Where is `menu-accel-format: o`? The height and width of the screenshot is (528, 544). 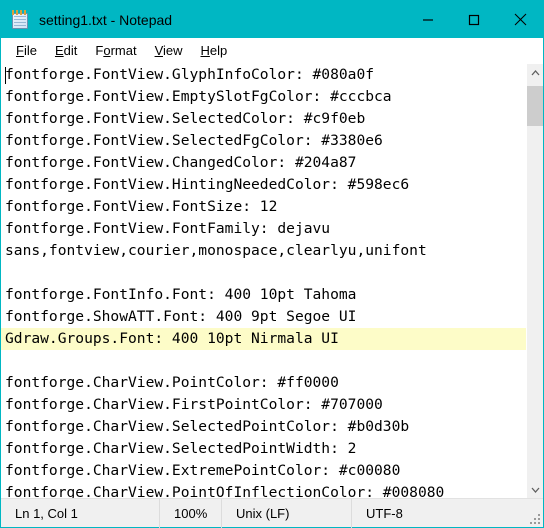
menu-accel-format: o is located at coordinates (107, 50).